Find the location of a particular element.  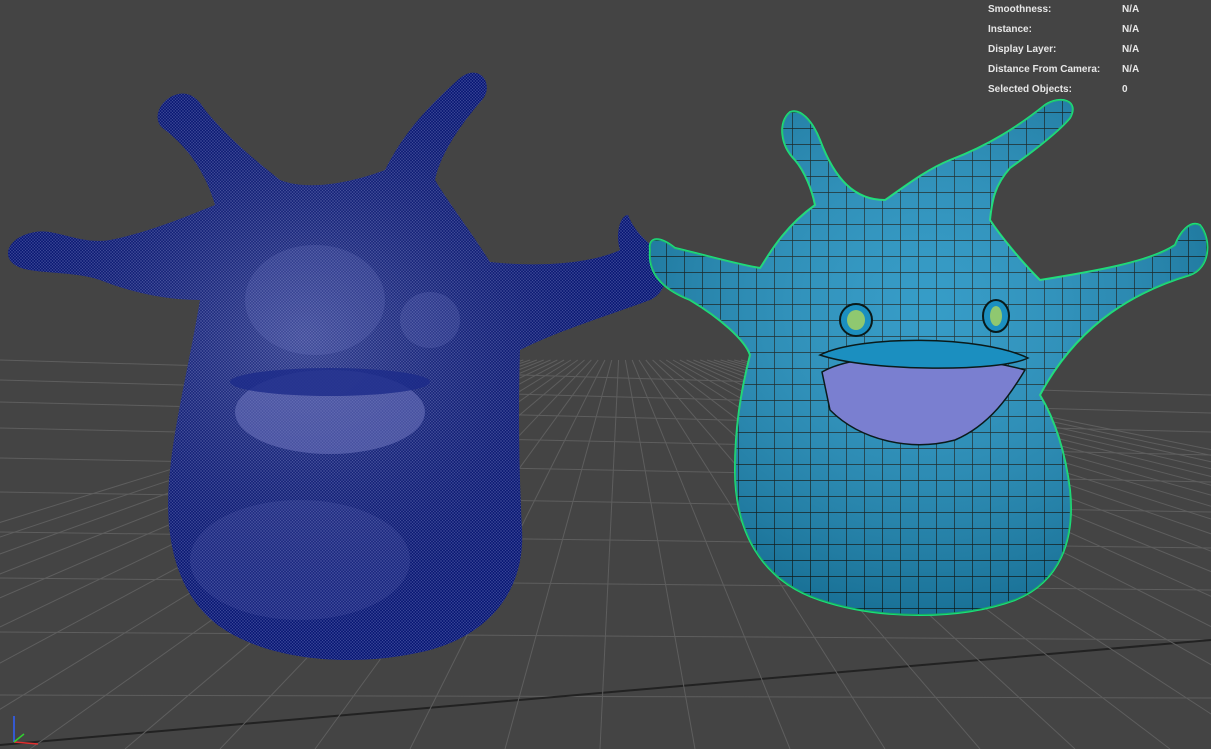

hud-label: Instance: is located at coordinates (1010, 29).